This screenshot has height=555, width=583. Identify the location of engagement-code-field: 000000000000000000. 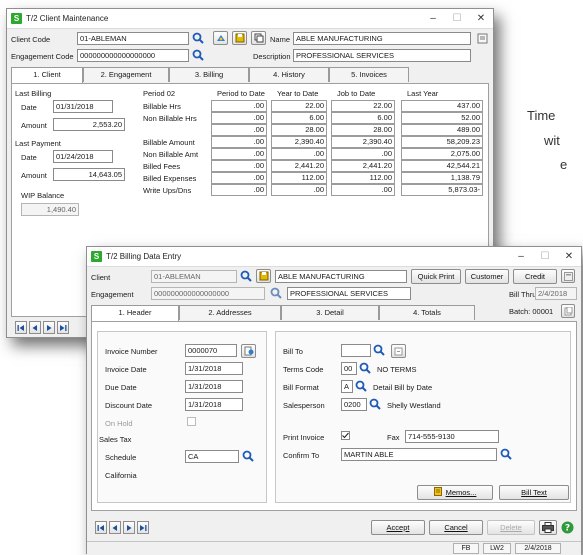
(133, 55).